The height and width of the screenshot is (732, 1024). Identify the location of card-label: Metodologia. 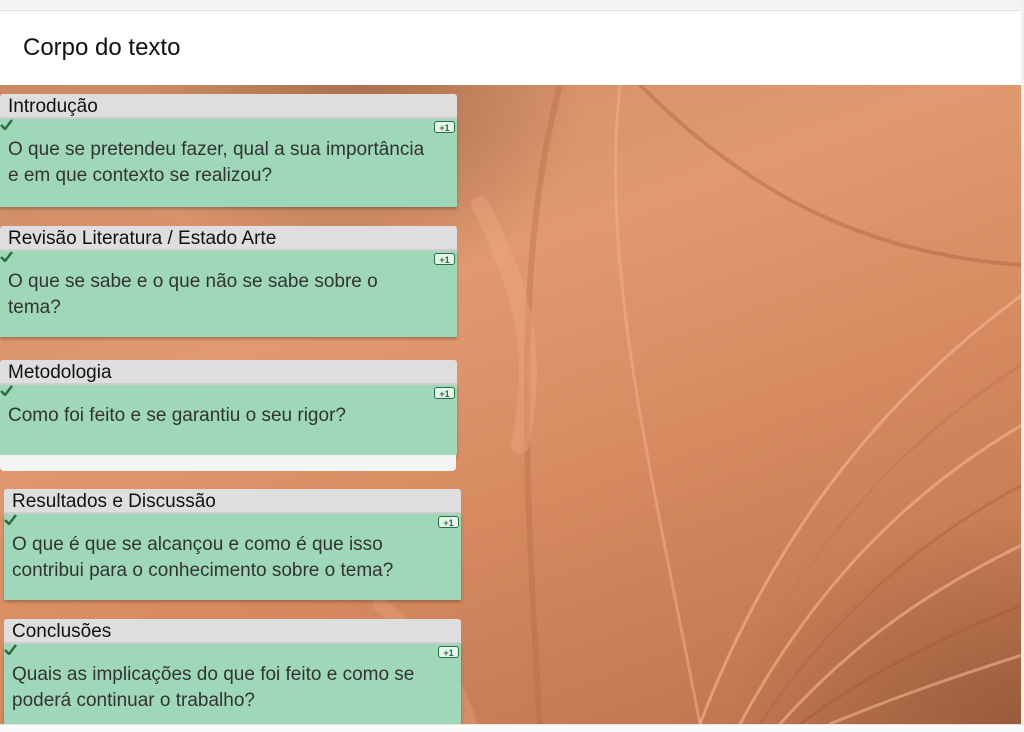
(228, 372).